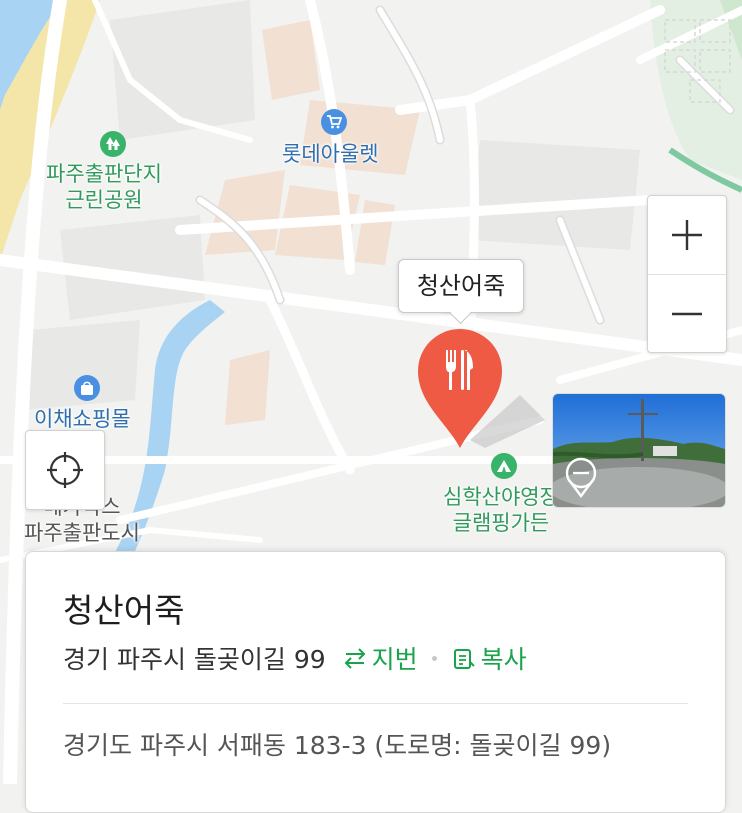 The image size is (742, 813). What do you see at coordinates (104, 174) in the screenshot?
I see `park-label-line1: 파주출판단지` at bounding box center [104, 174].